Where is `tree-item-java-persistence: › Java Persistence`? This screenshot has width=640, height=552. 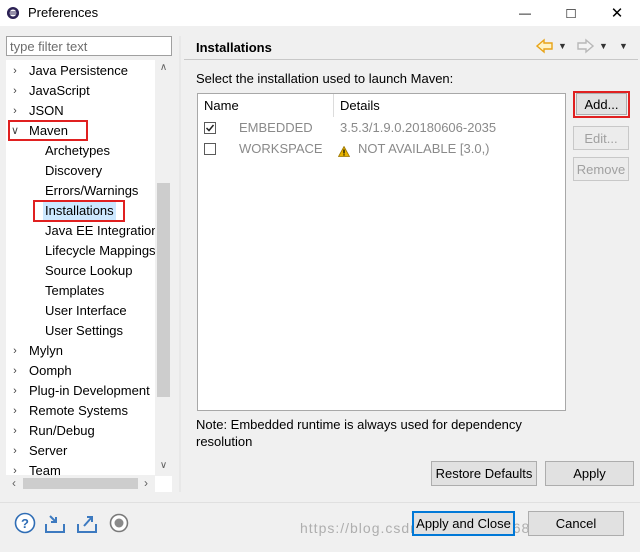 tree-item-java-persistence: › Java Persistence is located at coordinates (89, 71).